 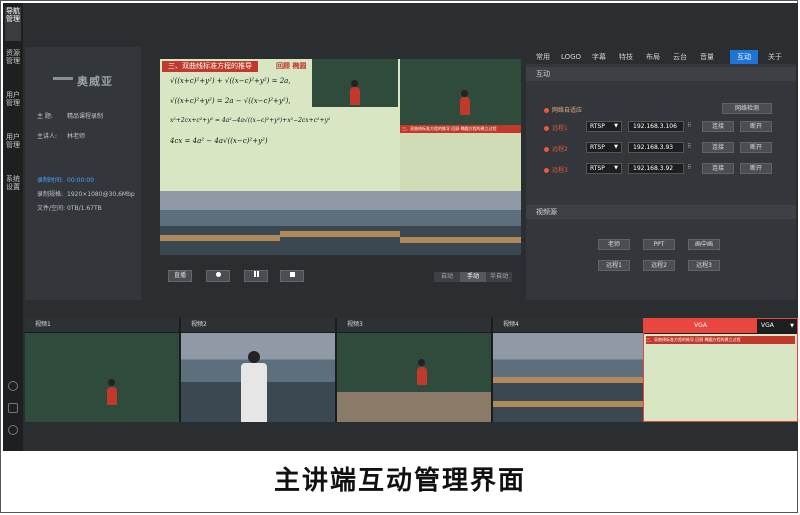 I want to click on video-tile-label: 视频3, so click(x=414, y=325).